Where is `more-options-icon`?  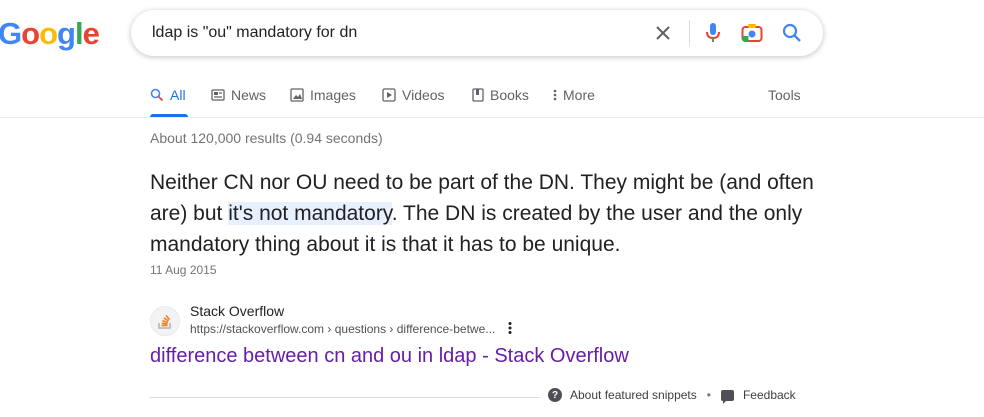
more-options-icon is located at coordinates (510, 329).